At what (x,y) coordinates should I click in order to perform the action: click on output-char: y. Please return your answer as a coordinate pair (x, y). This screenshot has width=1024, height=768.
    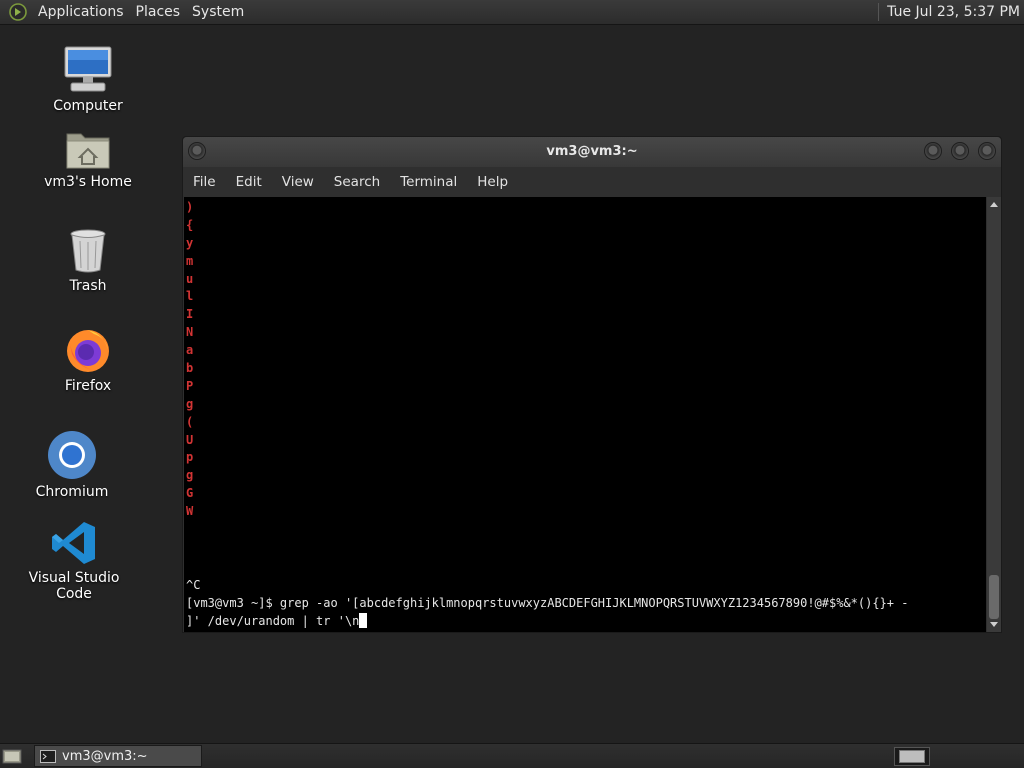
    Looking at the image, I should click on (190, 242).